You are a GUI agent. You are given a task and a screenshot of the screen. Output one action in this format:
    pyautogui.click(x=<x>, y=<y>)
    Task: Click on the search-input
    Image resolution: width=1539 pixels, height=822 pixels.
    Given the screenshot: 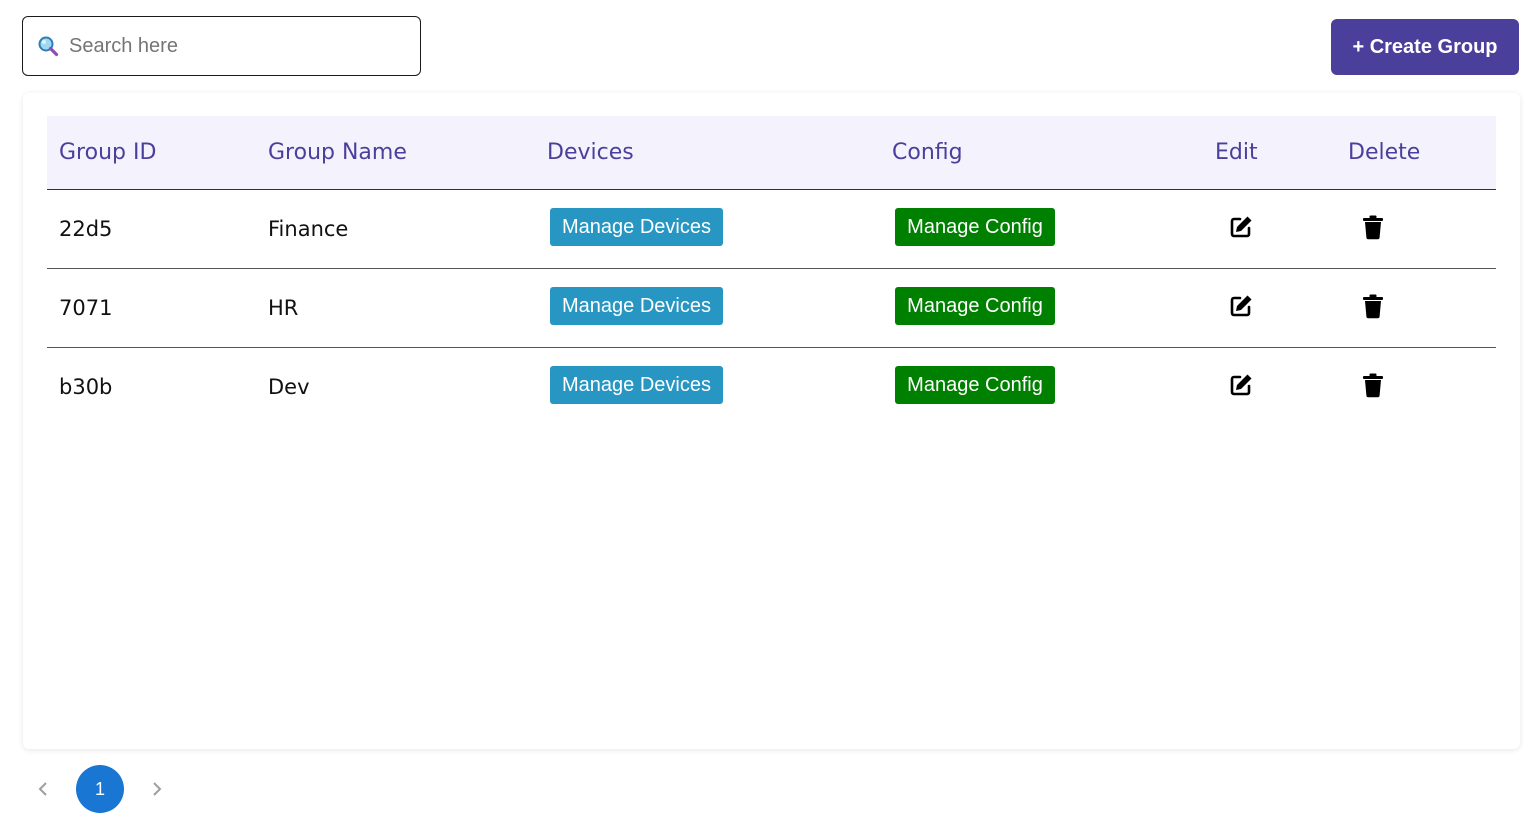 What is the action you would take?
    pyautogui.click(x=229, y=46)
    